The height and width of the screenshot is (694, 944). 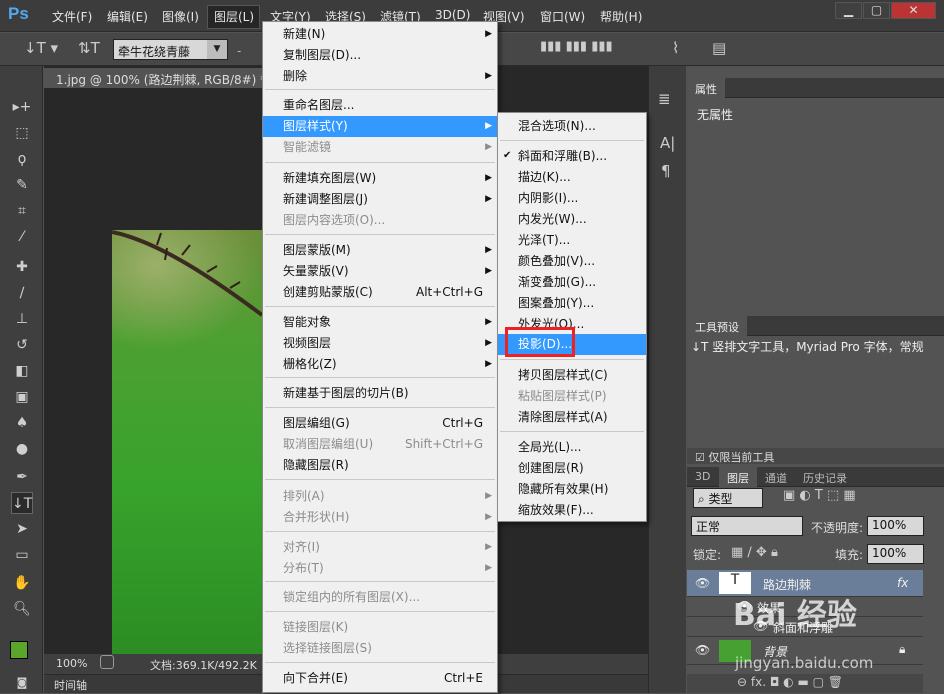 I want to click on character-panel-icon: ▤, so click(x=719, y=48).